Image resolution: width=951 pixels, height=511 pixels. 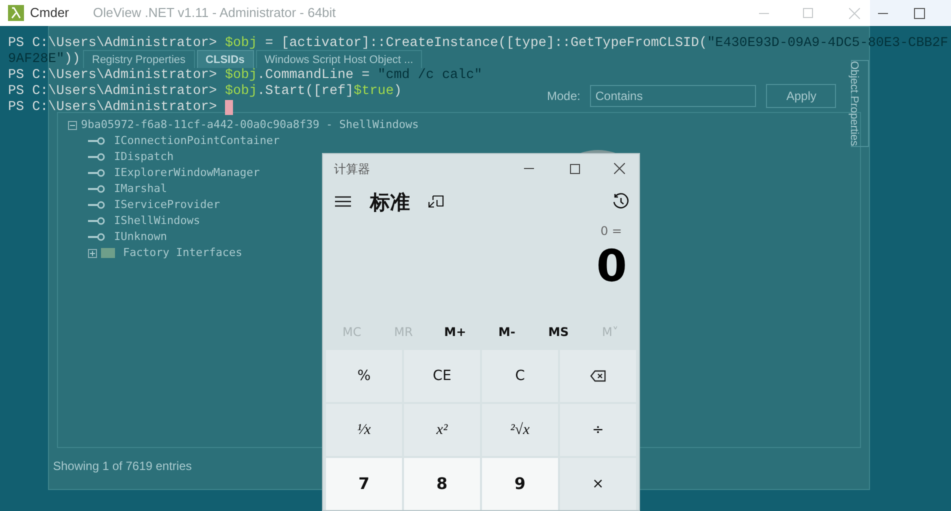 I want to click on calculator-key: ²√x, so click(x=520, y=430).